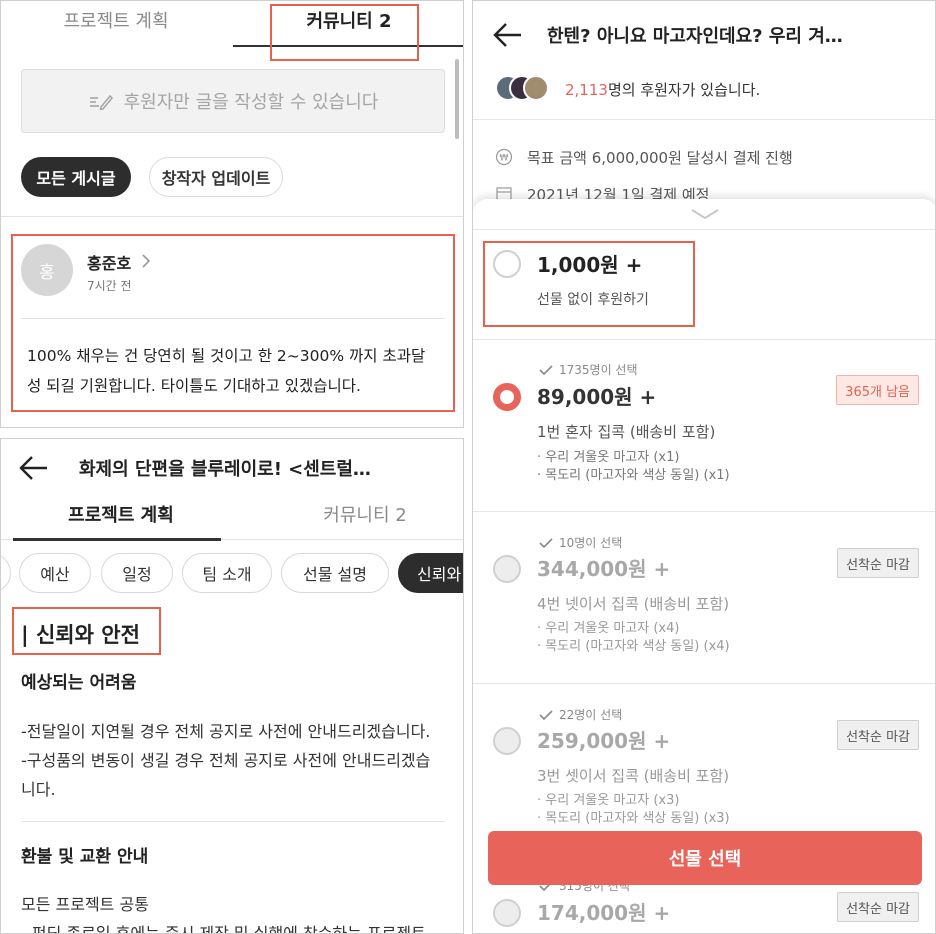 Image resolution: width=936 pixels, height=934 pixels. Describe the element at coordinates (525, 89) in the screenshot. I see `backer-avatars` at that location.